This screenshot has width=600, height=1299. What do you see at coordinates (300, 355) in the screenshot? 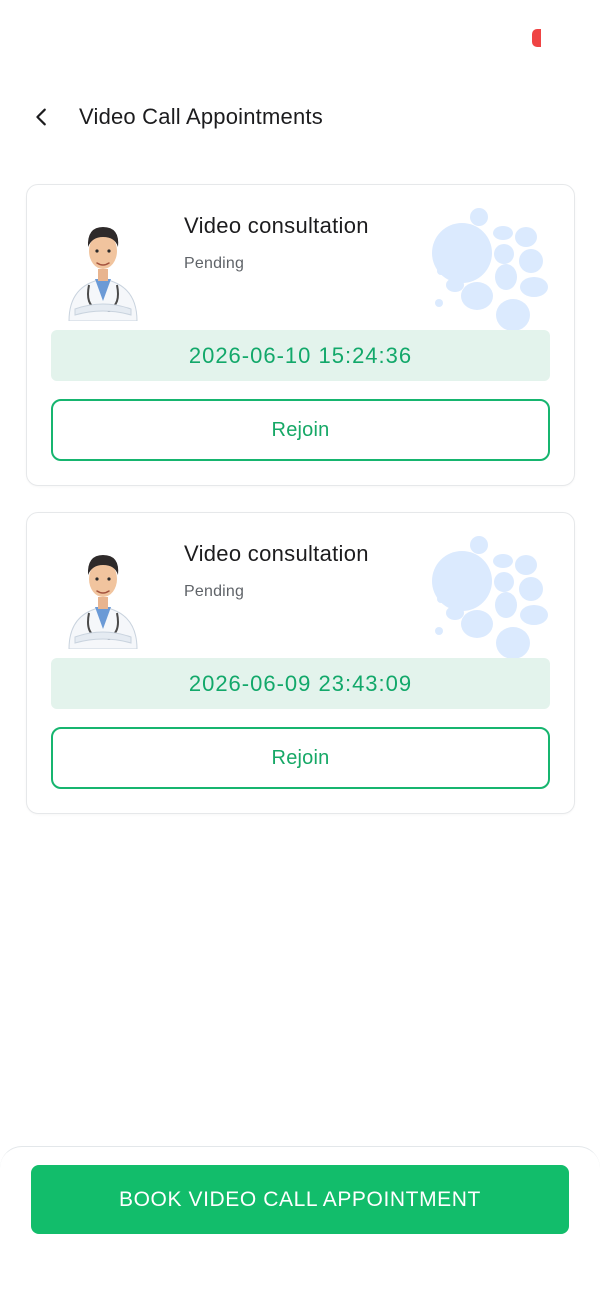
I see `appointment-datetime: 2026-06-10 15:24:36` at bounding box center [300, 355].